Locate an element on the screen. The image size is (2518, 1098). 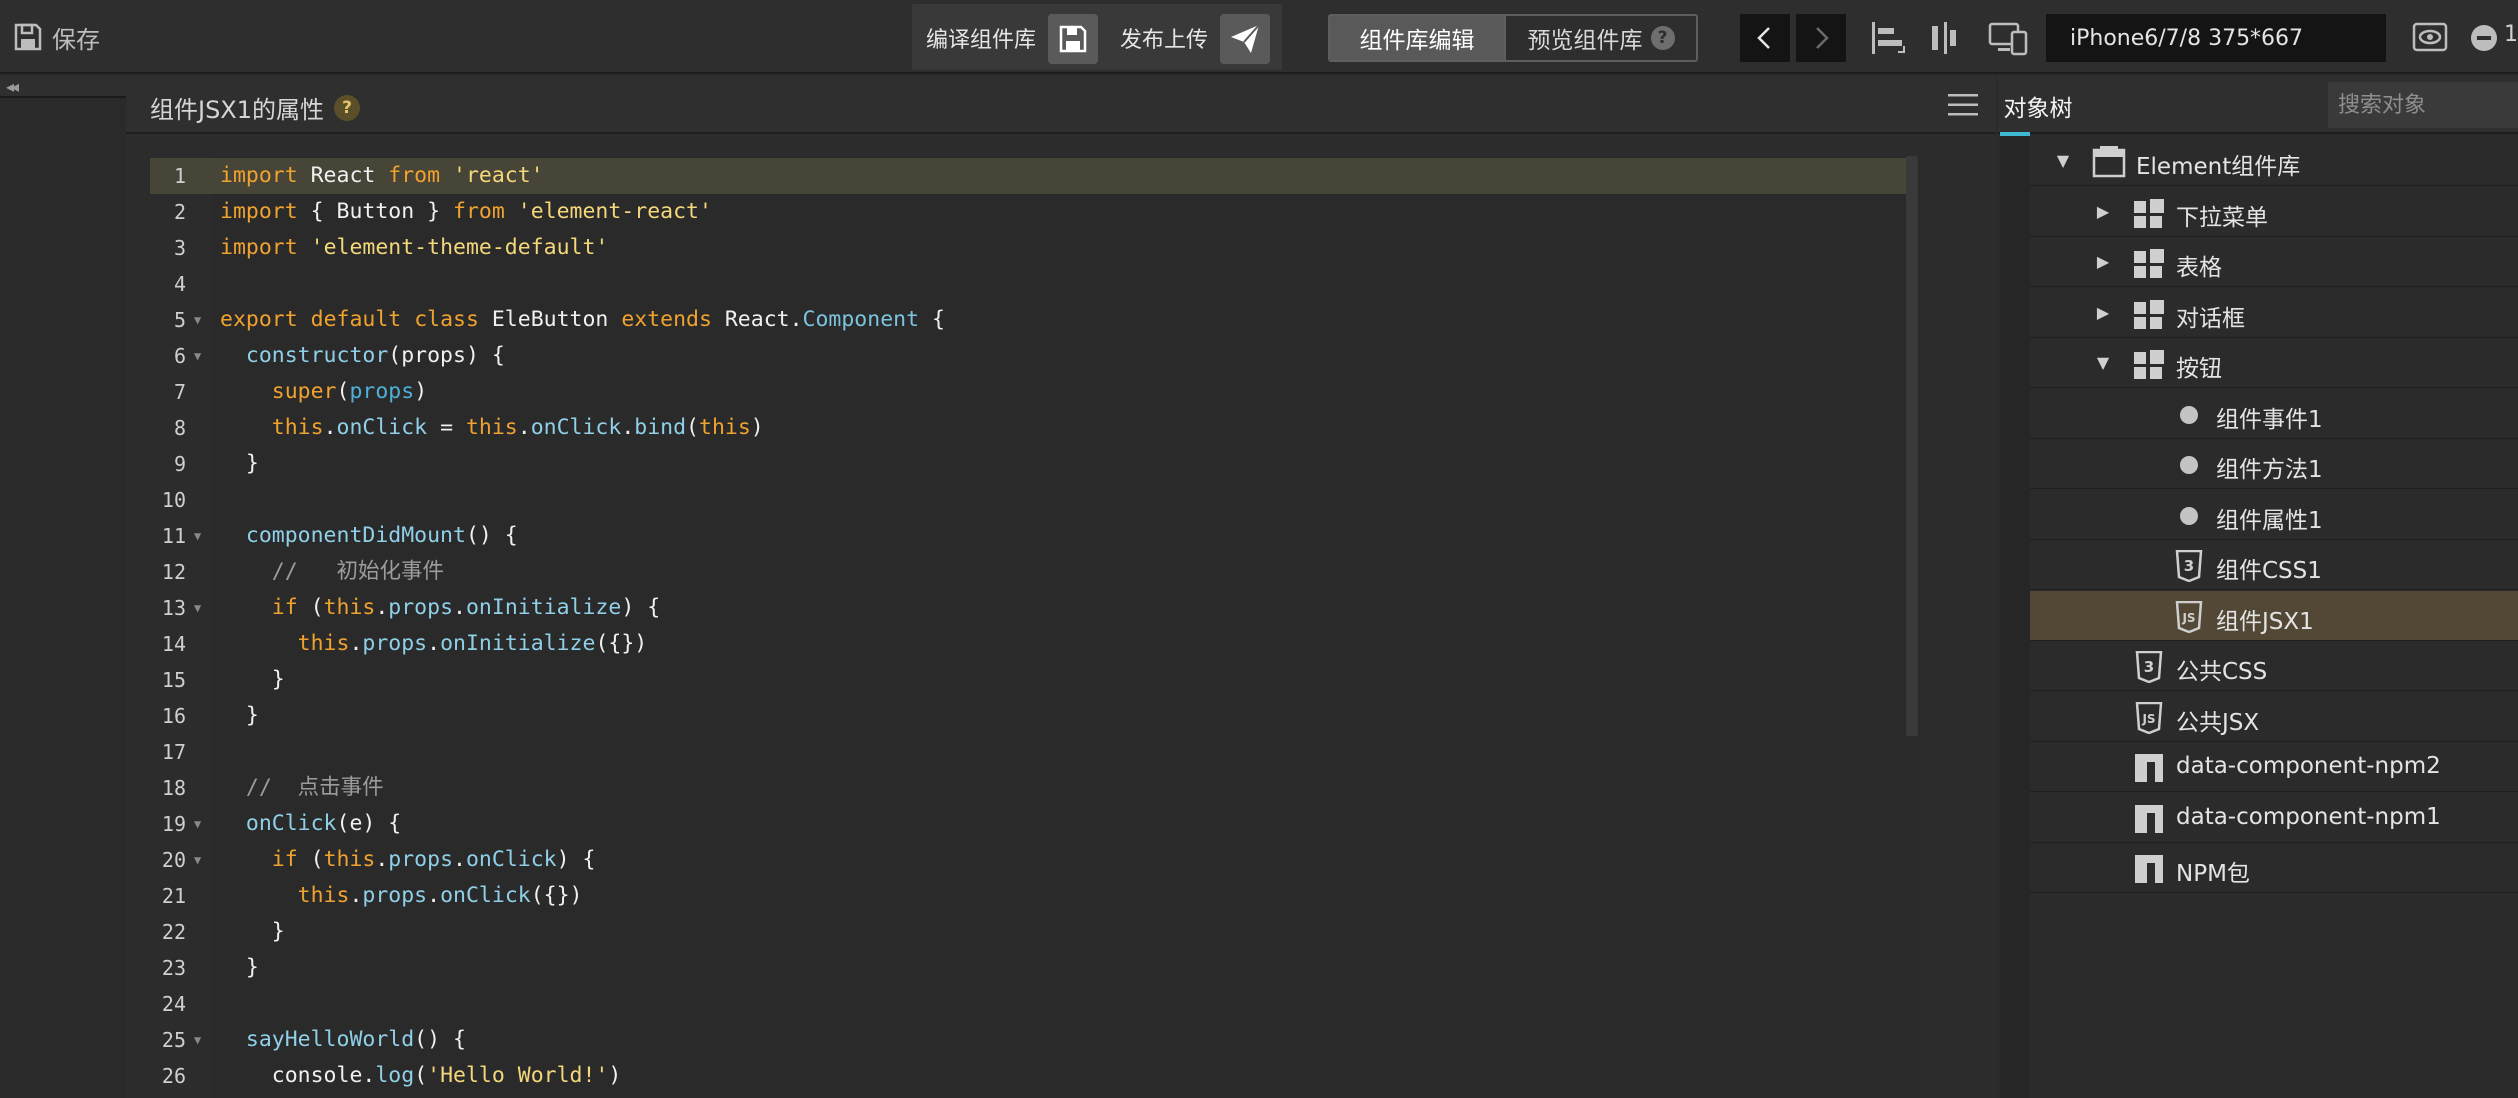
tree-item: ▶ 下拉菜单 is located at coordinates (2274, 212).